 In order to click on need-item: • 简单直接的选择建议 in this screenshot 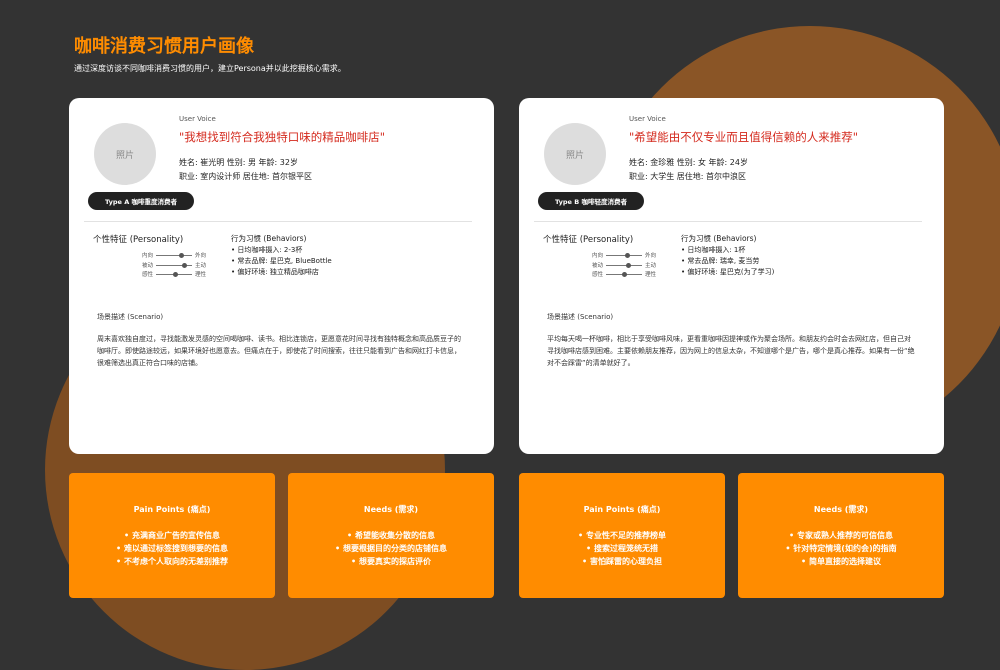, I will do `click(841, 561)`.